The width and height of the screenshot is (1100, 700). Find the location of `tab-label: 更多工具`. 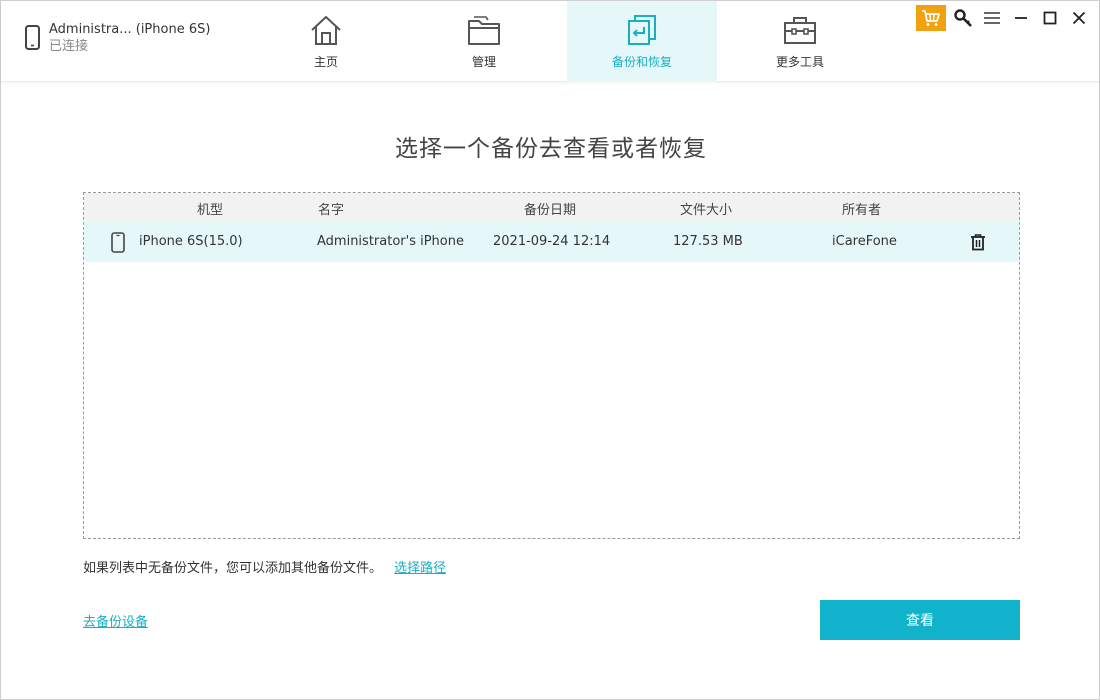

tab-label: 更多工具 is located at coordinates (799, 62).